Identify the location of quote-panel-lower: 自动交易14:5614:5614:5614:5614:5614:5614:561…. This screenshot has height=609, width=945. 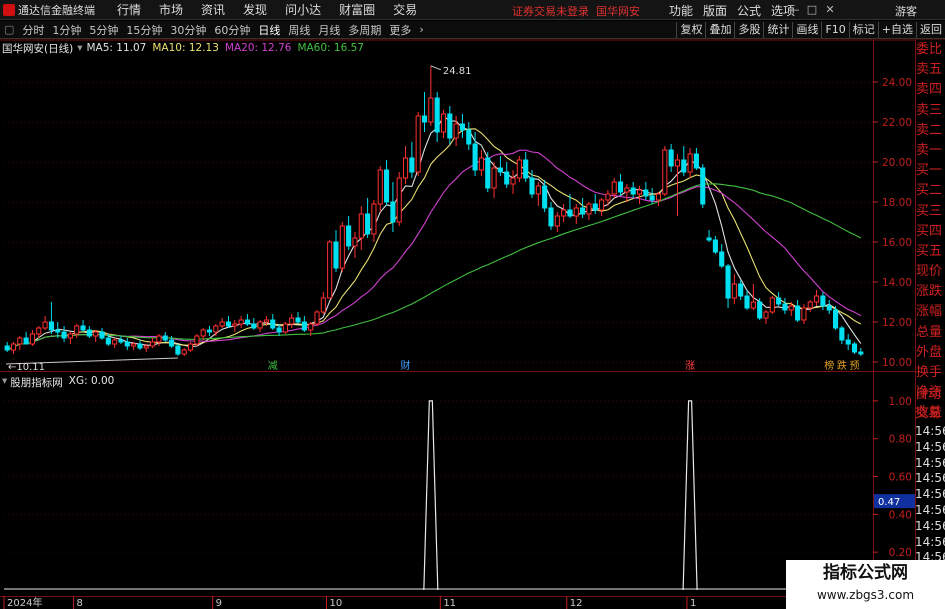
(930, 475).